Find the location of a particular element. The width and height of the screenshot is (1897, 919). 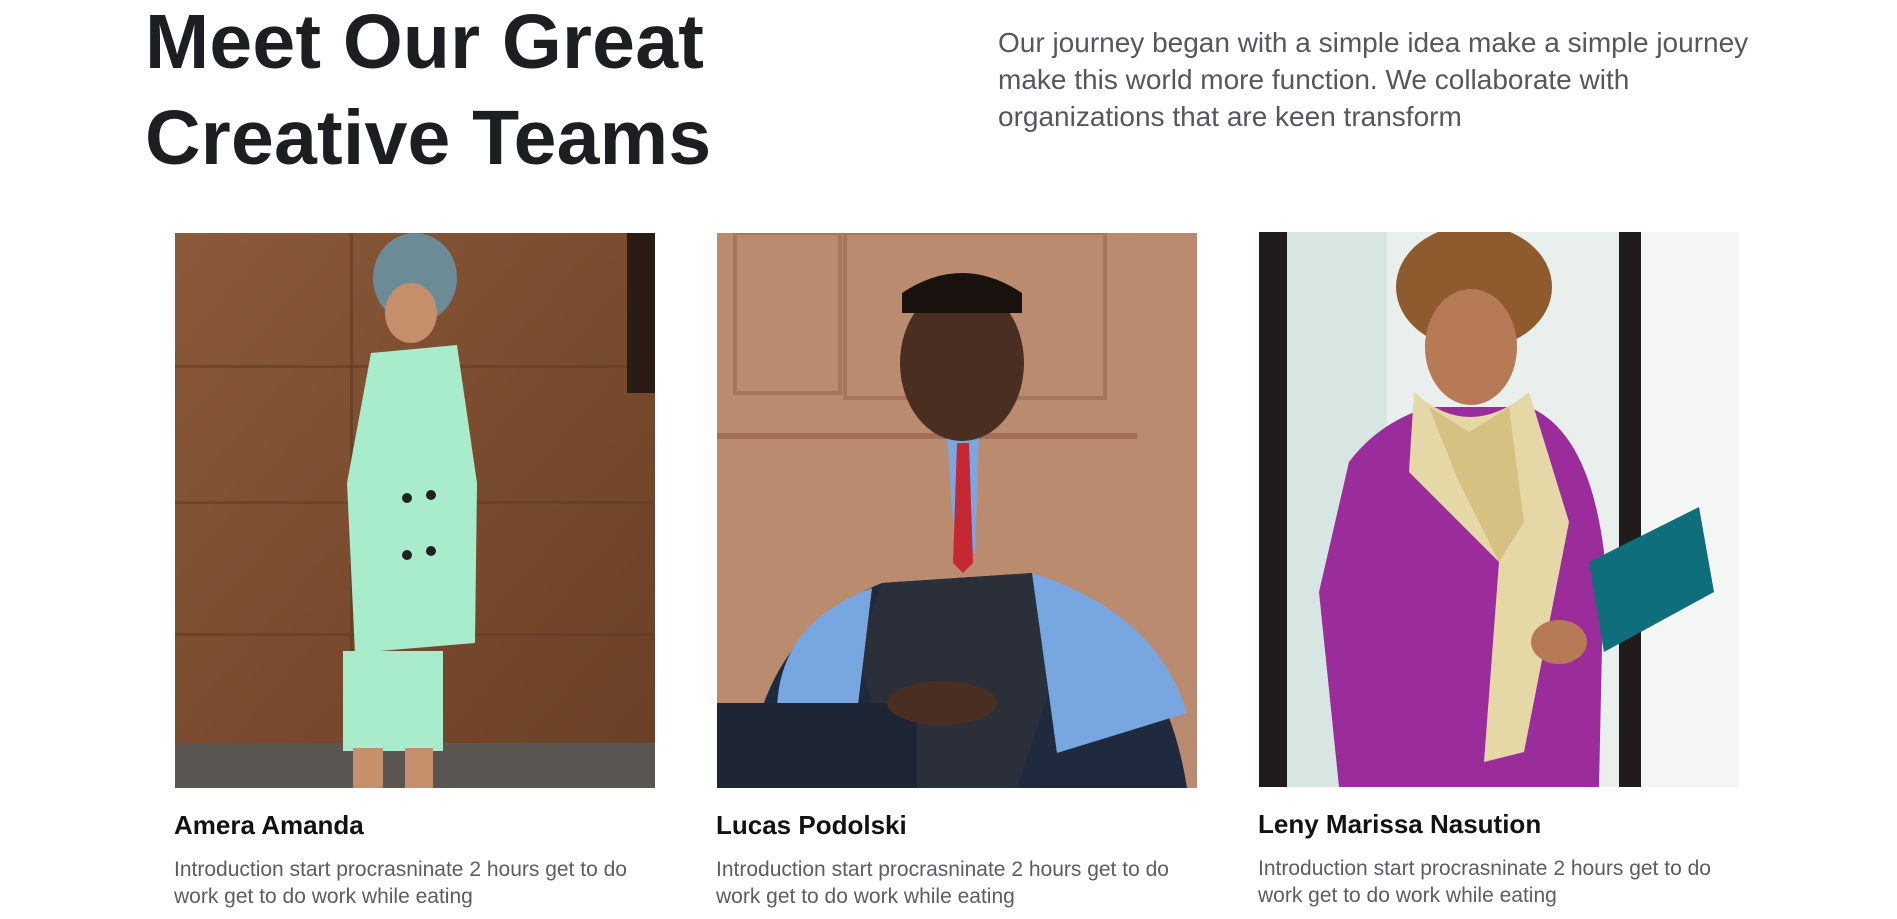

title-line-1: Meet Our Great is located at coordinates (425, 42).